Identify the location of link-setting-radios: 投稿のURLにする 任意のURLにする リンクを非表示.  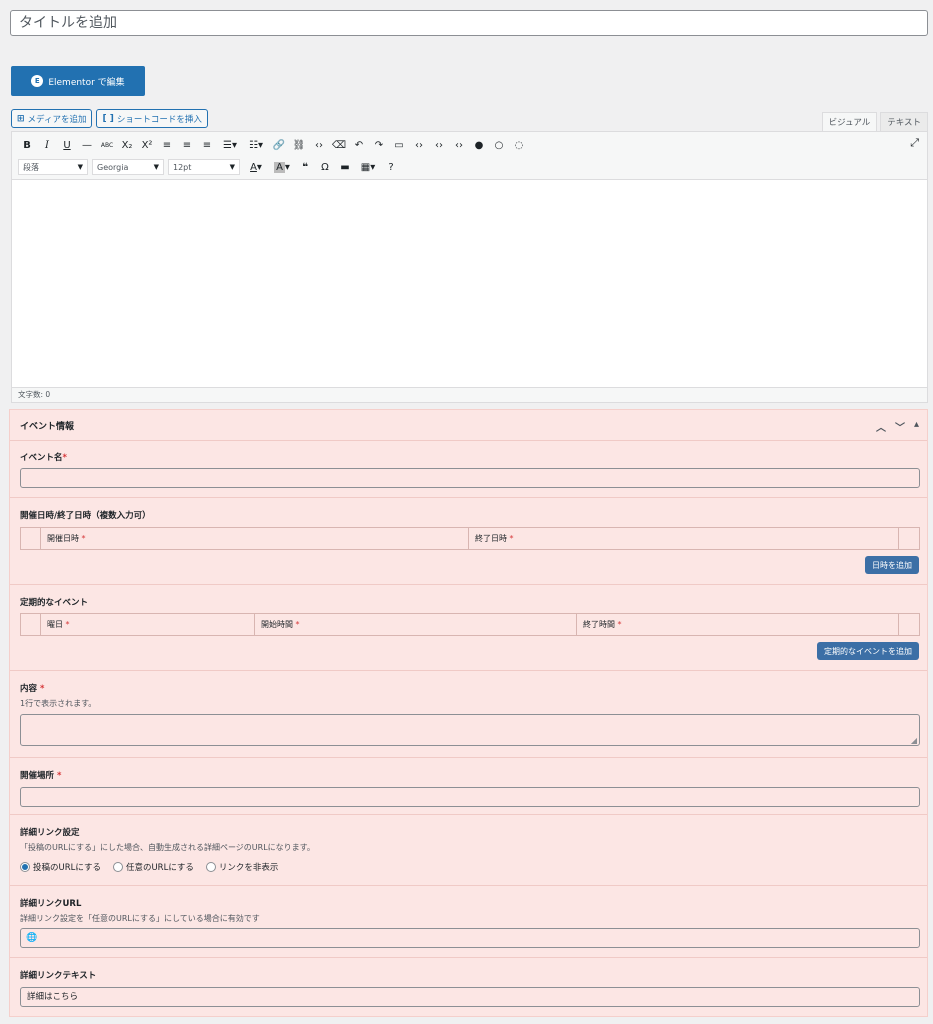
(468, 867).